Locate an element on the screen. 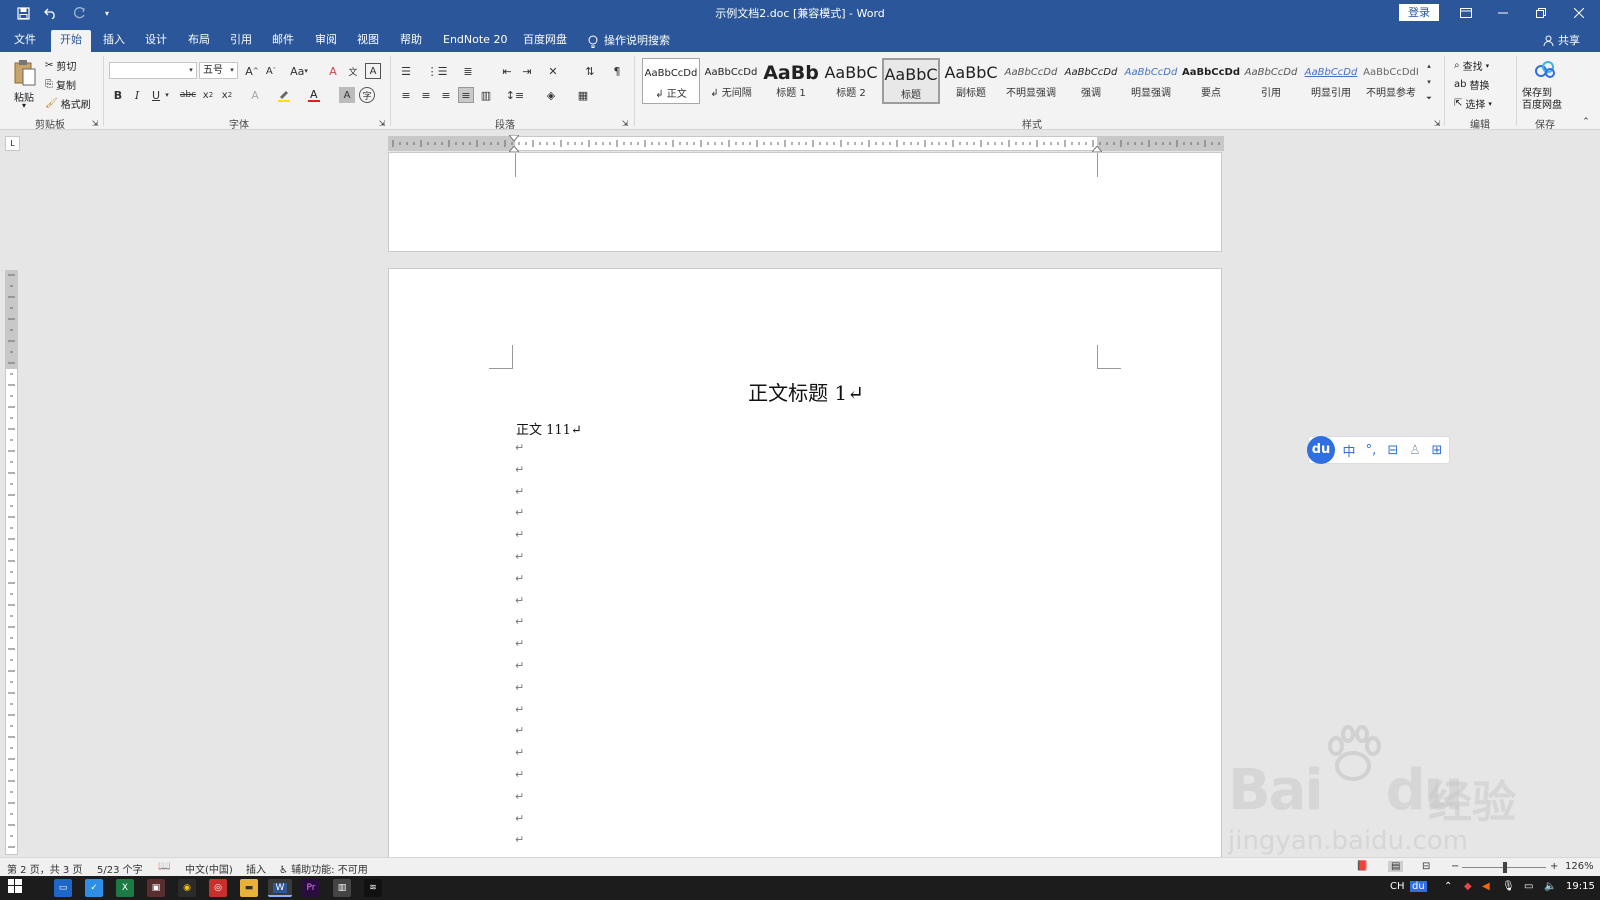  multilevel-list-icon: ≣ is located at coordinates (468, 71).